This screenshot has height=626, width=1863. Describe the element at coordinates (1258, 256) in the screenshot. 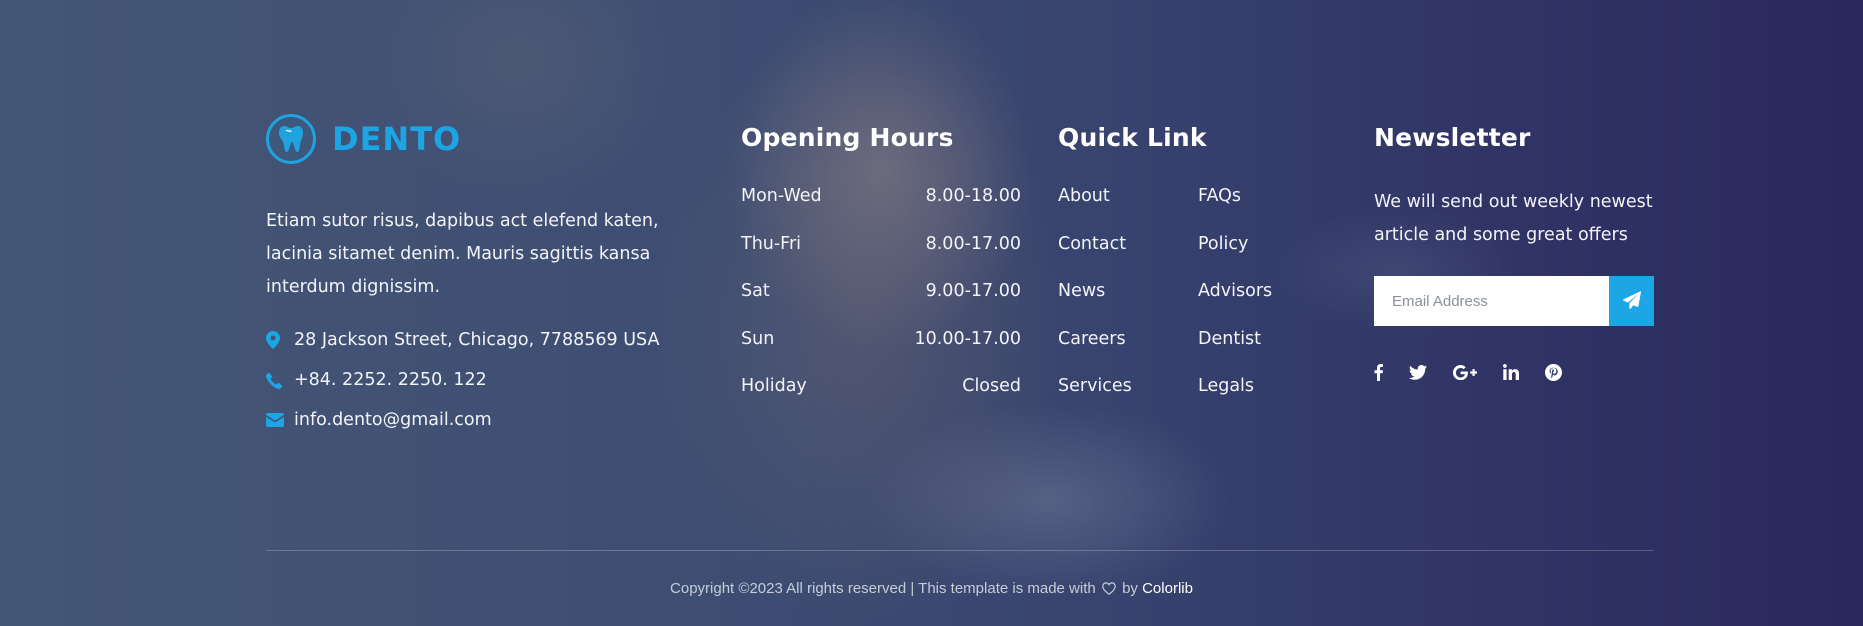

I see `link-policy: Policy` at that location.